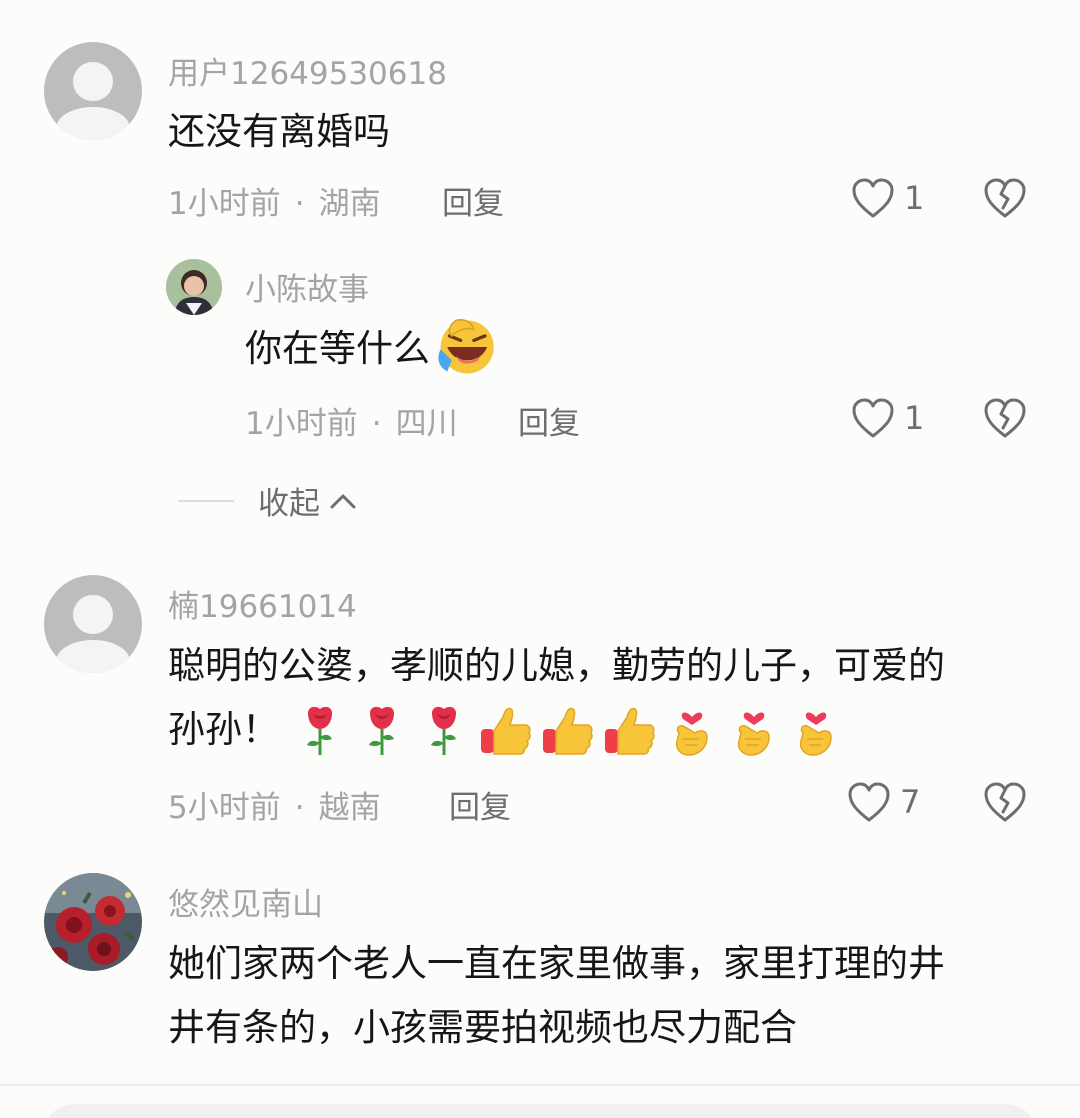  I want to click on comment-meta: 5小时前 · 越南, so click(274, 808).